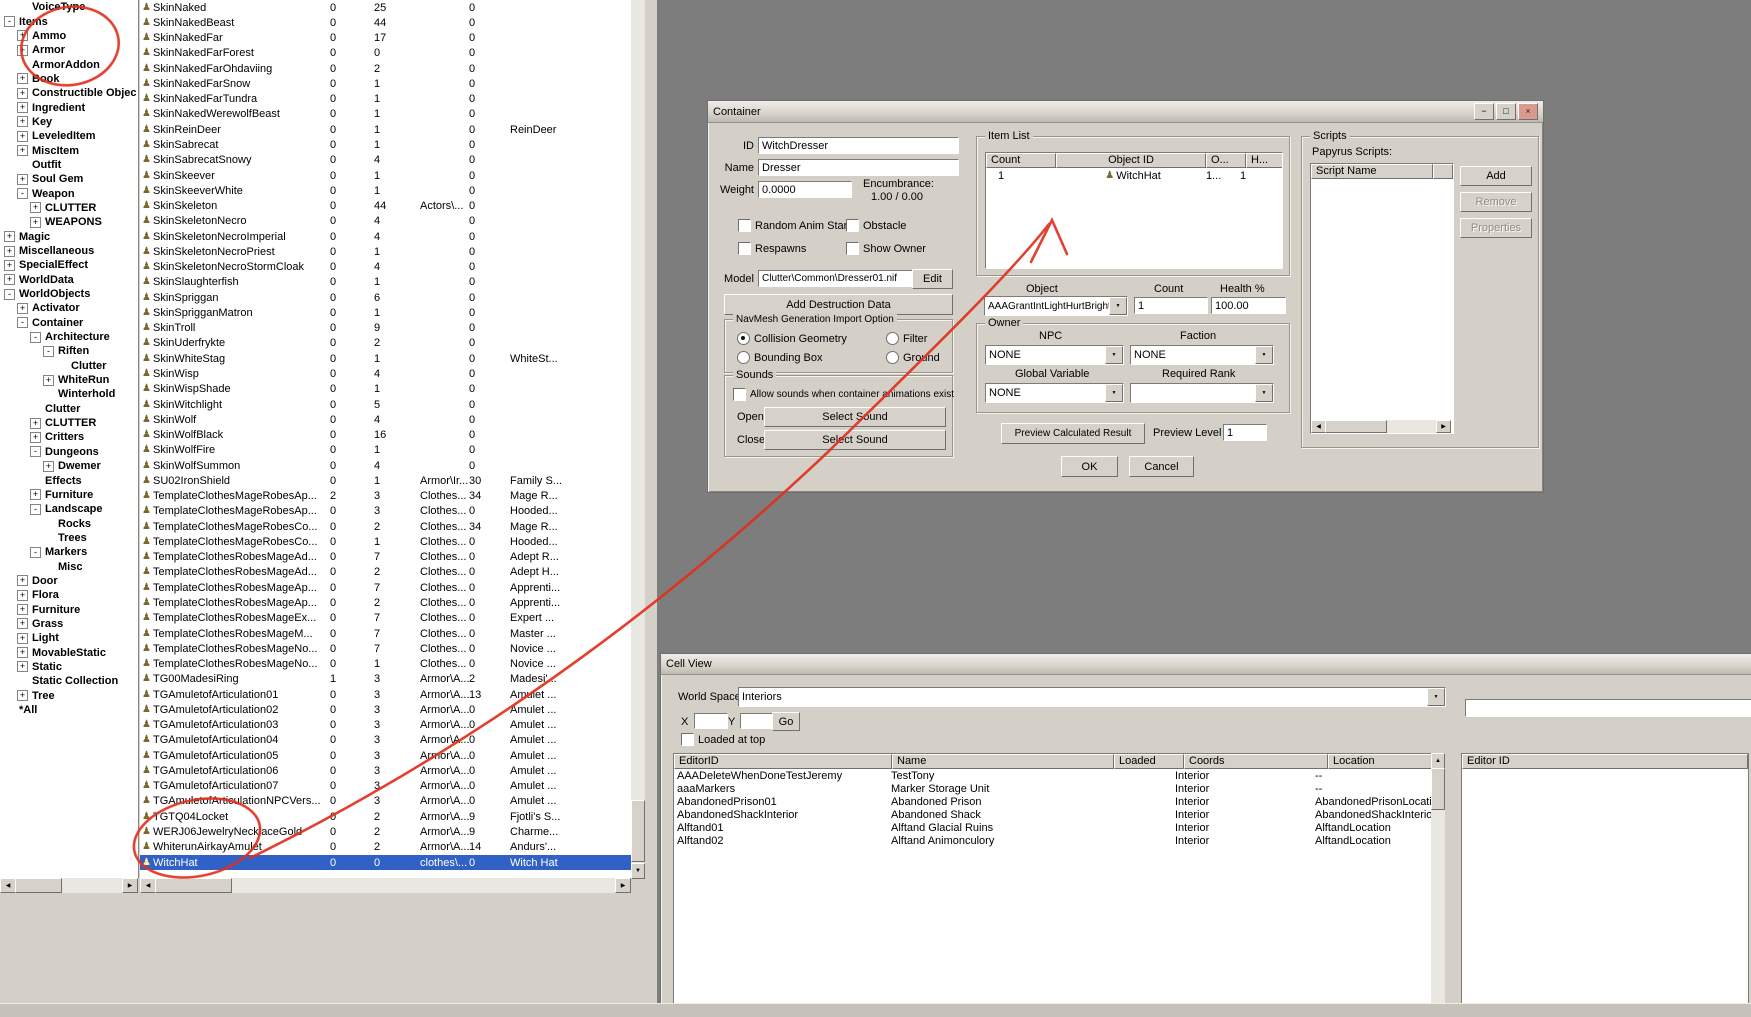 Image resolution: width=1751 pixels, height=1017 pixels. Describe the element at coordinates (1496, 228) in the screenshot. I see `script-properties-button: Properties` at that location.